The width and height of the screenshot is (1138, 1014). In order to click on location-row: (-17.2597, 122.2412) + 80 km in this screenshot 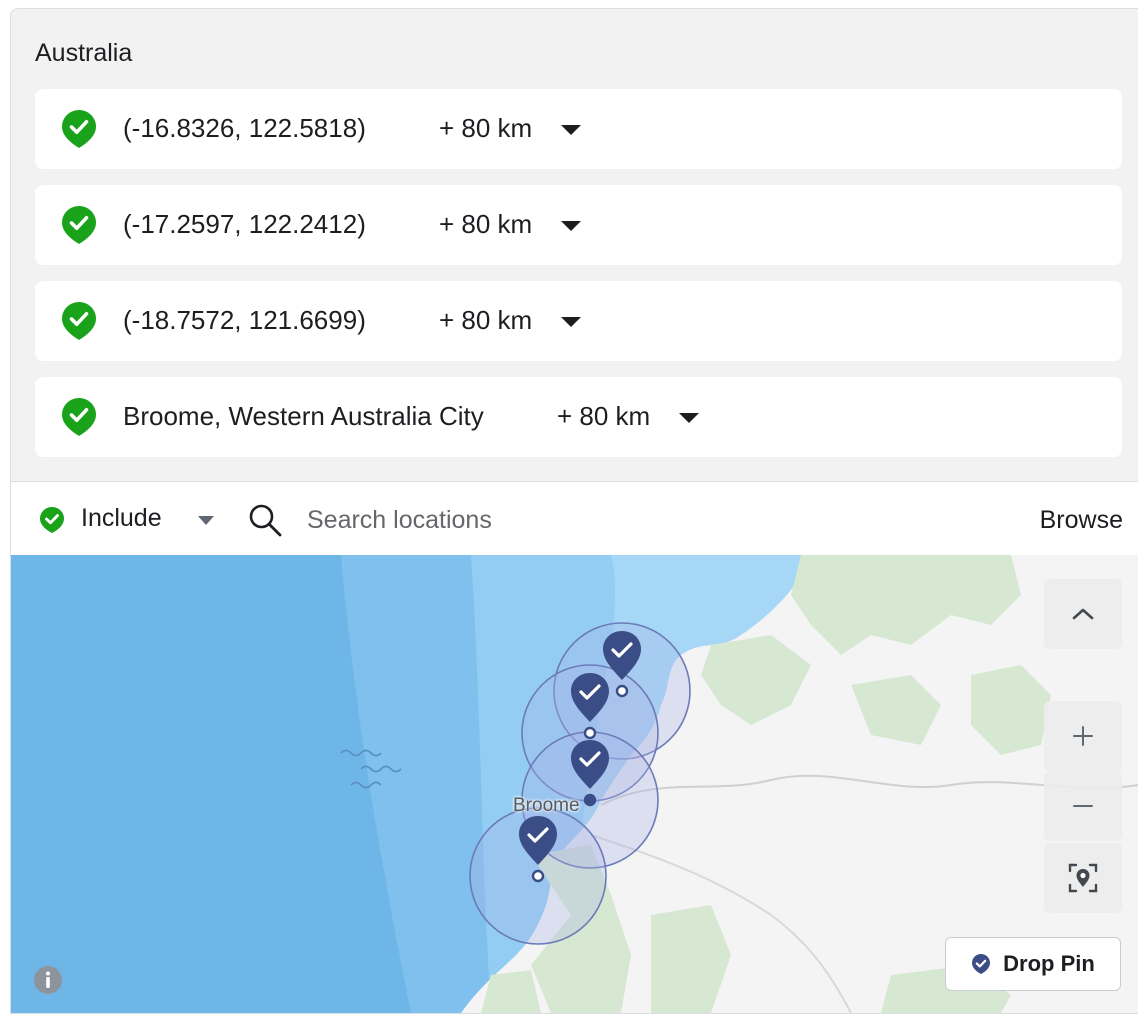, I will do `click(578, 225)`.